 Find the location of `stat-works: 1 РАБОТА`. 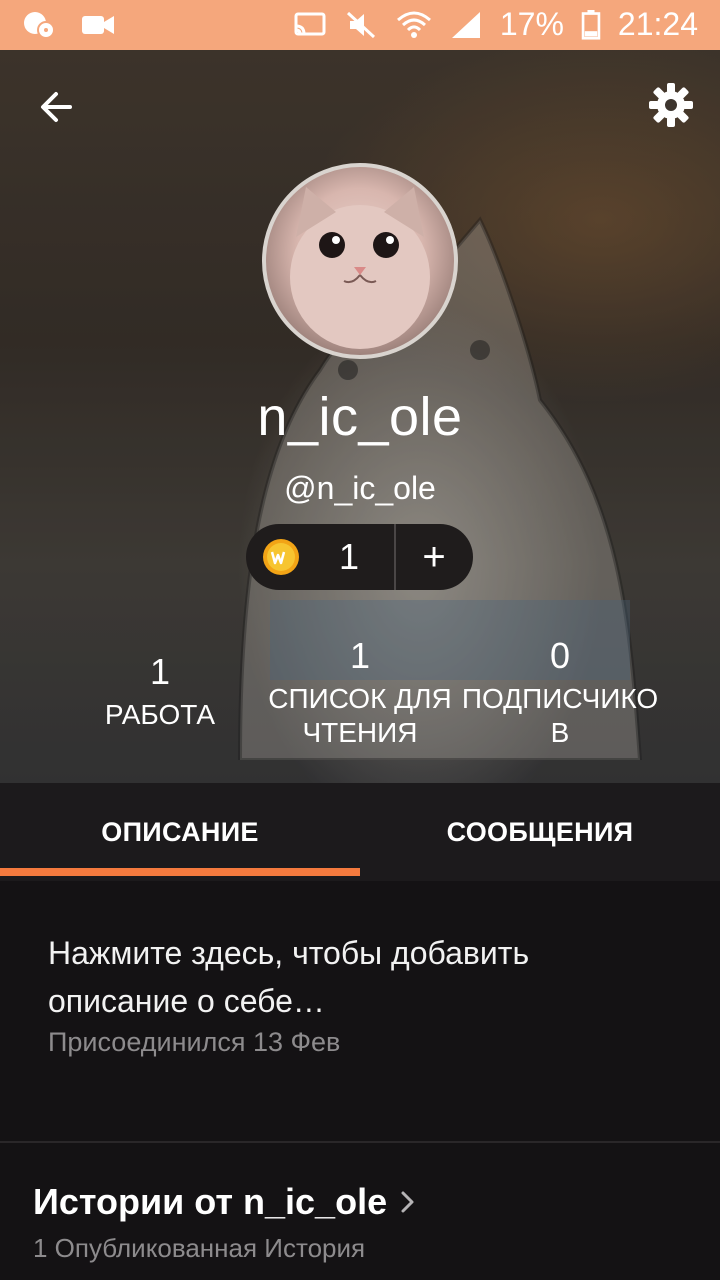

stat-works: 1 РАБОТА is located at coordinates (160, 684).